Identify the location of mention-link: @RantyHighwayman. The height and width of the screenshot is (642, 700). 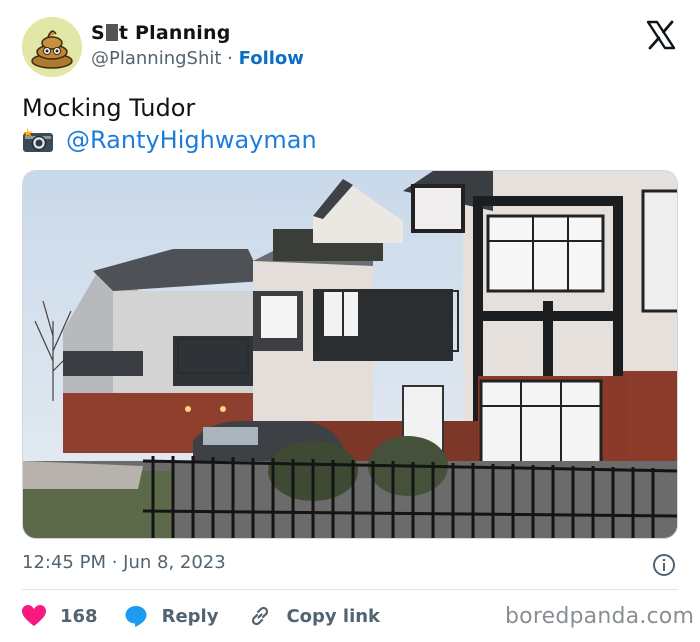
(191, 140).